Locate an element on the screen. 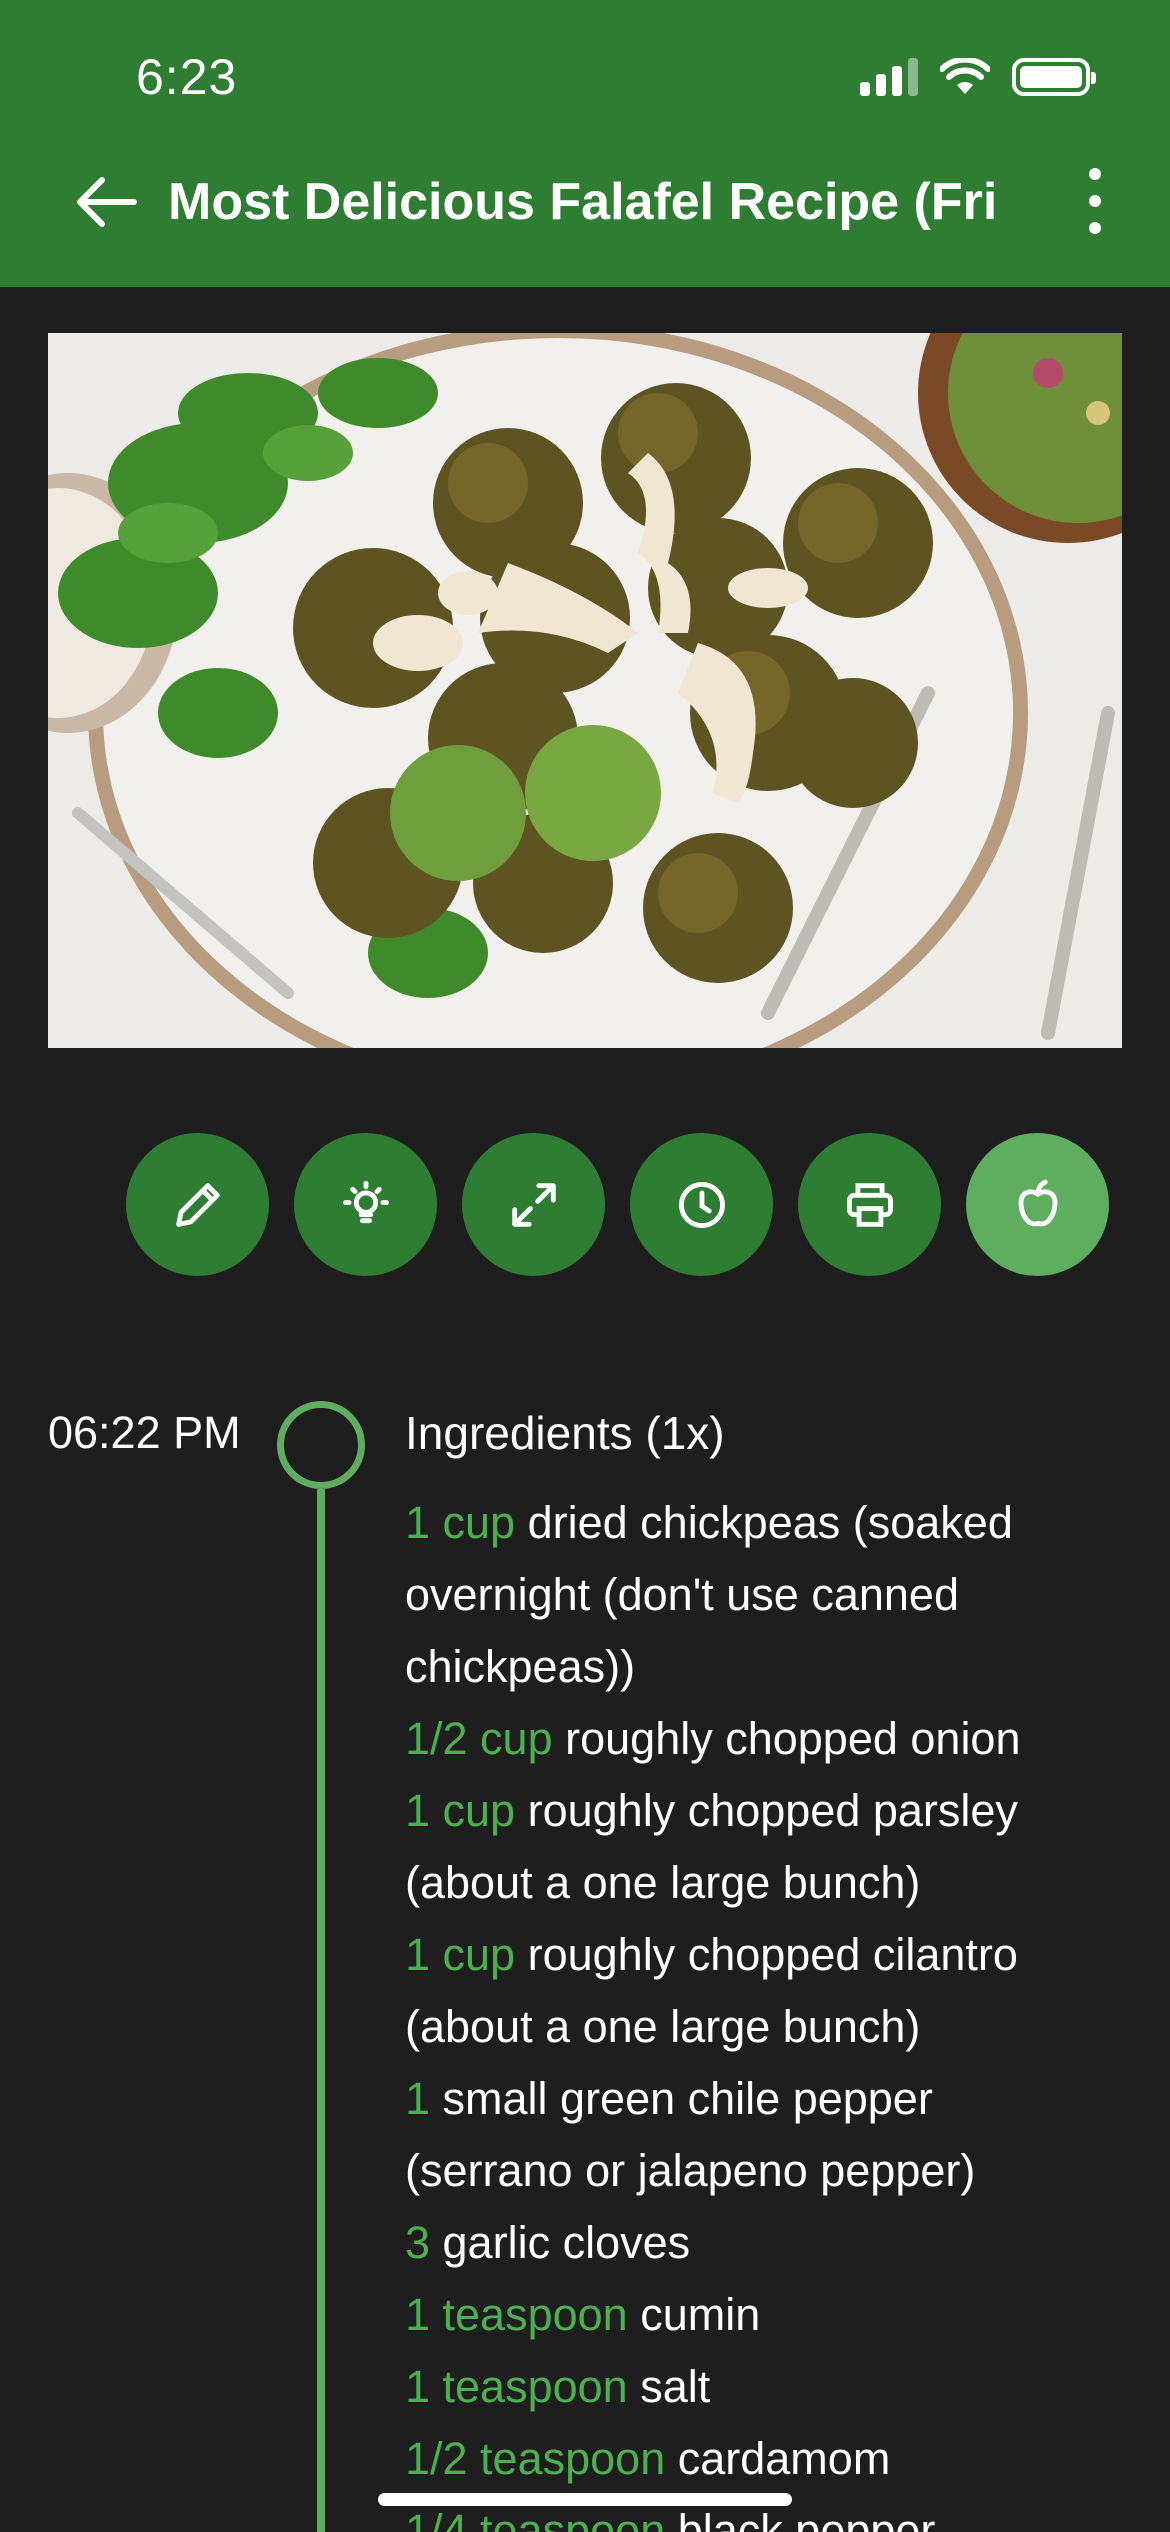 This screenshot has height=2532, width=1170. signal-icon is located at coordinates (889, 77).